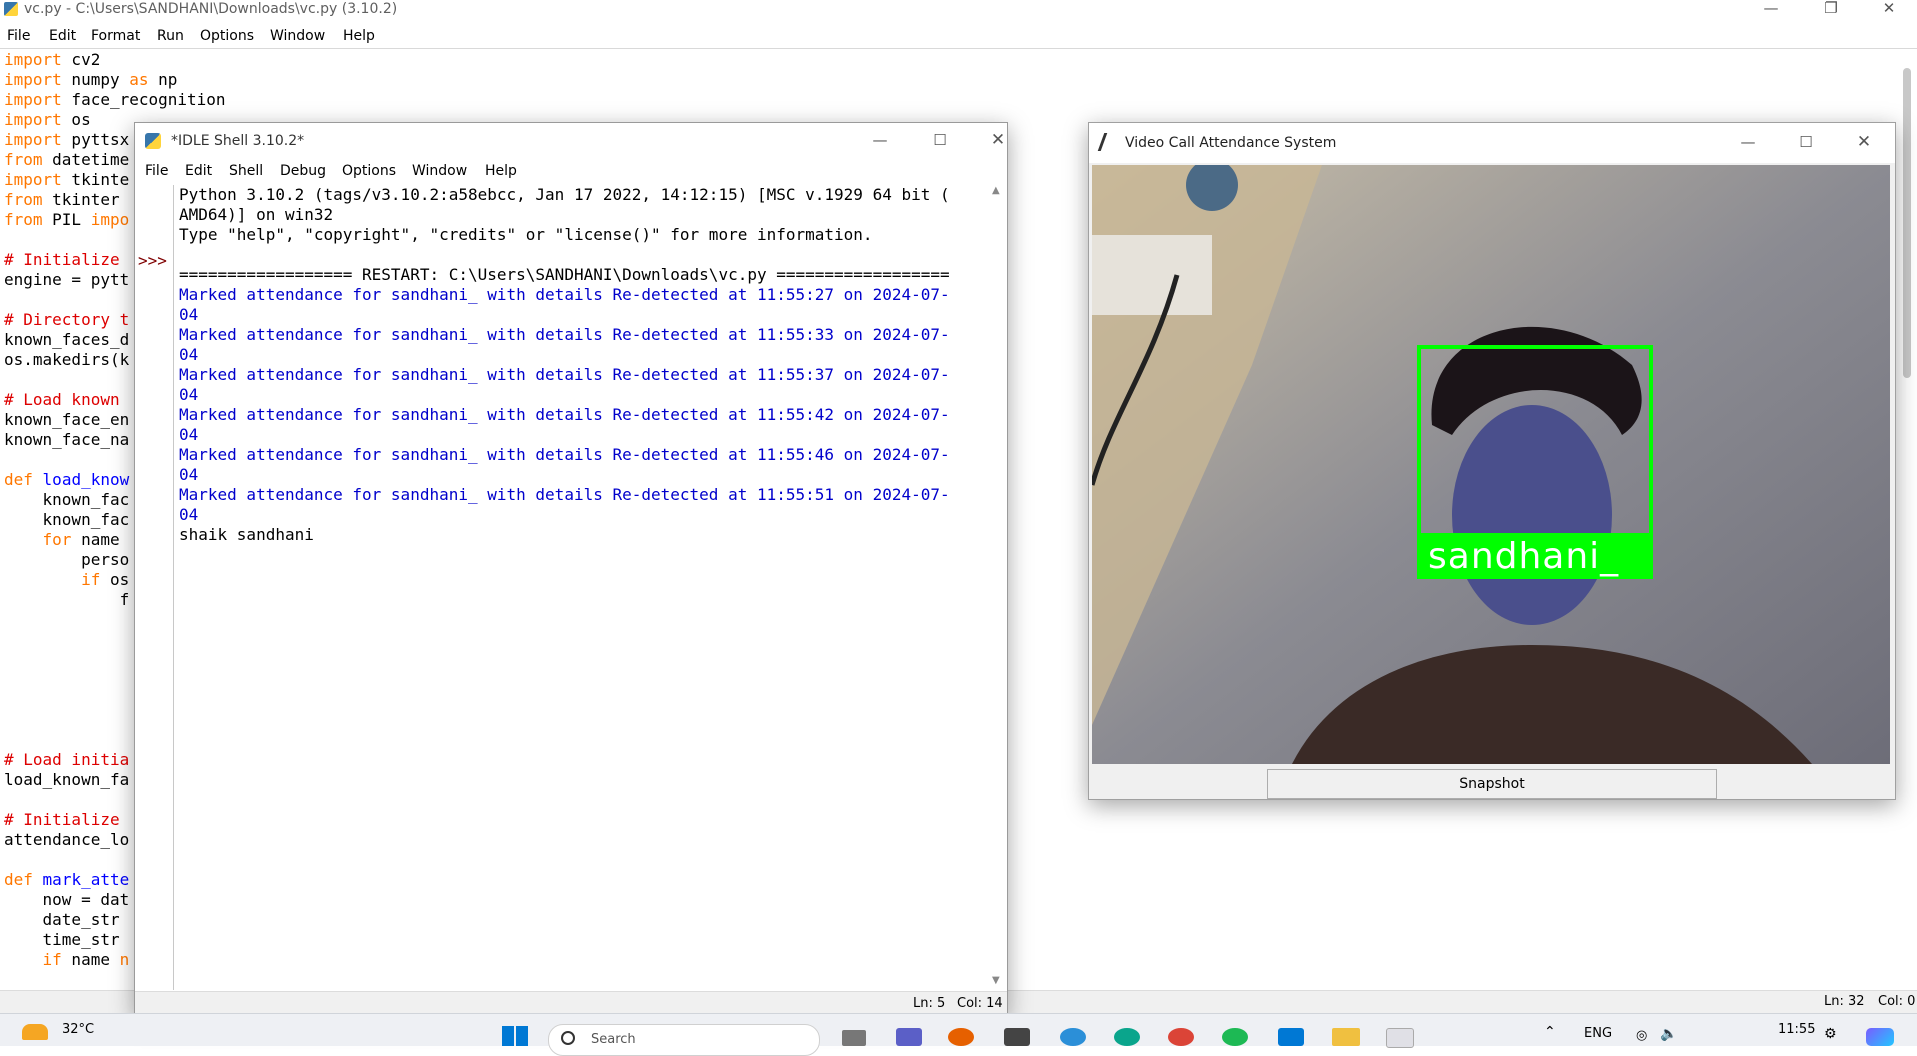 This screenshot has width=1917, height=1056. Describe the element at coordinates (67, 419) in the screenshot. I see `code-token: known_face_en` at that location.